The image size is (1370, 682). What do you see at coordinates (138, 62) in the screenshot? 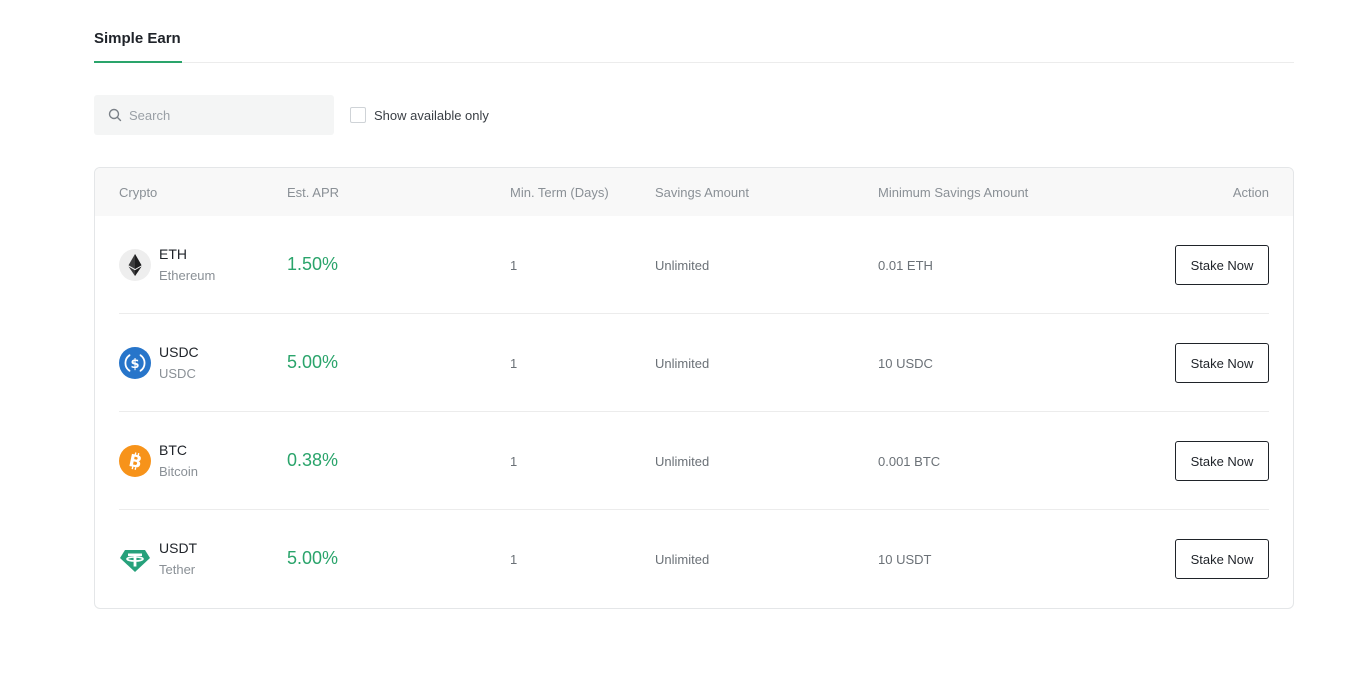
I see `active-tab-indicator` at bounding box center [138, 62].